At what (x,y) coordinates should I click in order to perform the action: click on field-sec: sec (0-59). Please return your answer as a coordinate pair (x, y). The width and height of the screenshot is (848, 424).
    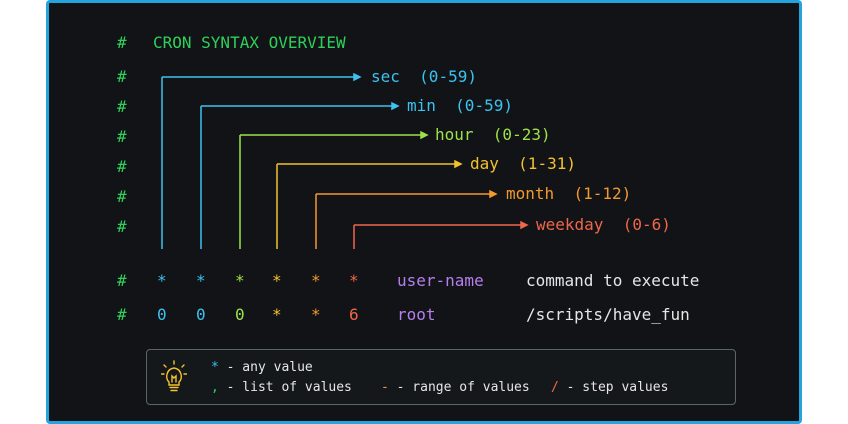
    Looking at the image, I should click on (424, 76).